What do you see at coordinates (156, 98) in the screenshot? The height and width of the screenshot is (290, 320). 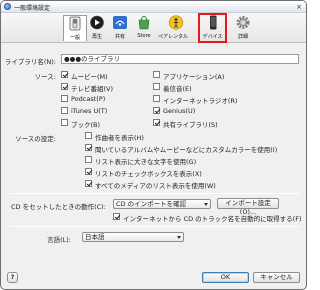 I see `internet-radio-checkbox` at bounding box center [156, 98].